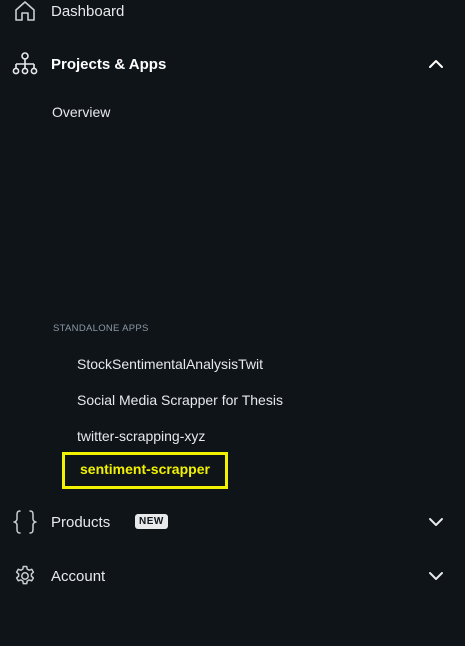 Image resolution: width=465 pixels, height=646 pixels. I want to click on app-item: StockSentimentalAnalysisTwit, so click(170, 364).